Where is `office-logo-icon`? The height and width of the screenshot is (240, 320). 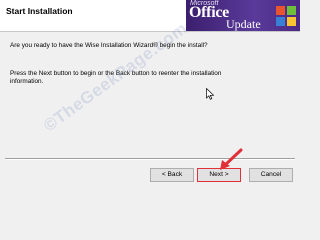 office-logo-icon is located at coordinates (286, 16).